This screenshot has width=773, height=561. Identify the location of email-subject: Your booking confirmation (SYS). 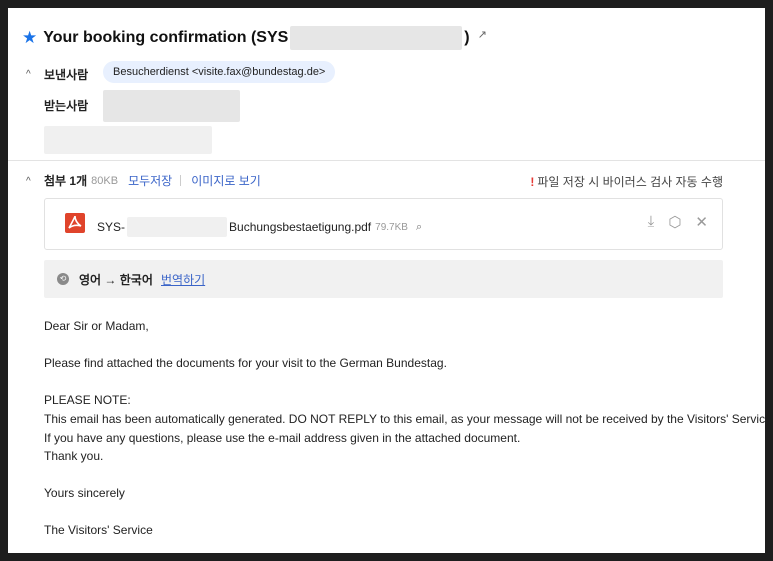
(256, 38).